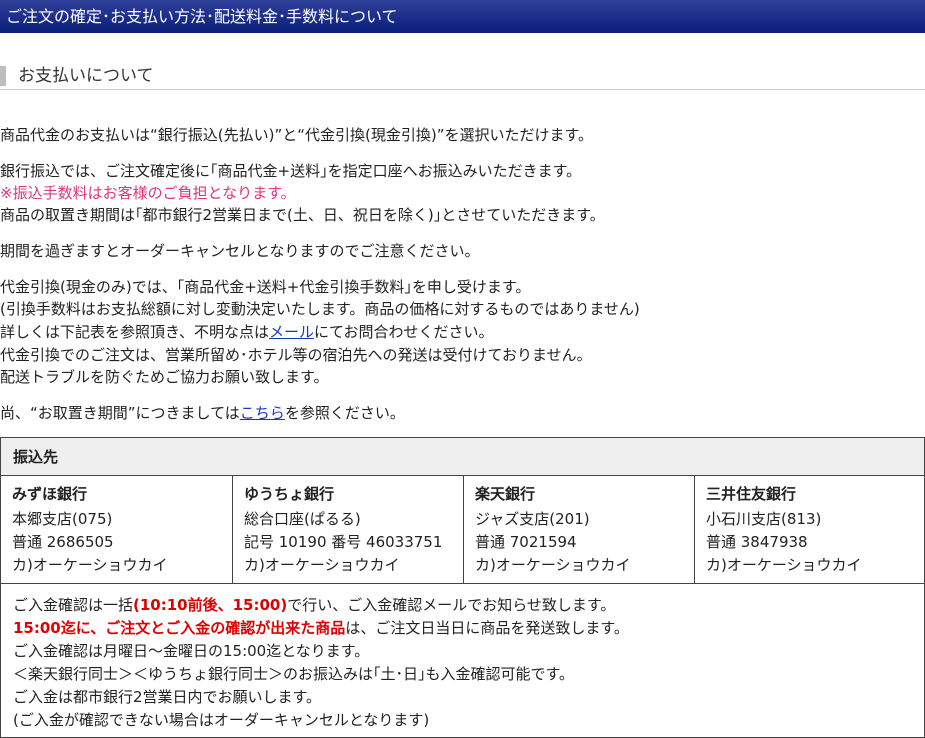 Image resolution: width=925 pixels, height=738 pixels. Describe the element at coordinates (210, 605) in the screenshot. I see `note-times: (10:10前後、15:00)` at that location.